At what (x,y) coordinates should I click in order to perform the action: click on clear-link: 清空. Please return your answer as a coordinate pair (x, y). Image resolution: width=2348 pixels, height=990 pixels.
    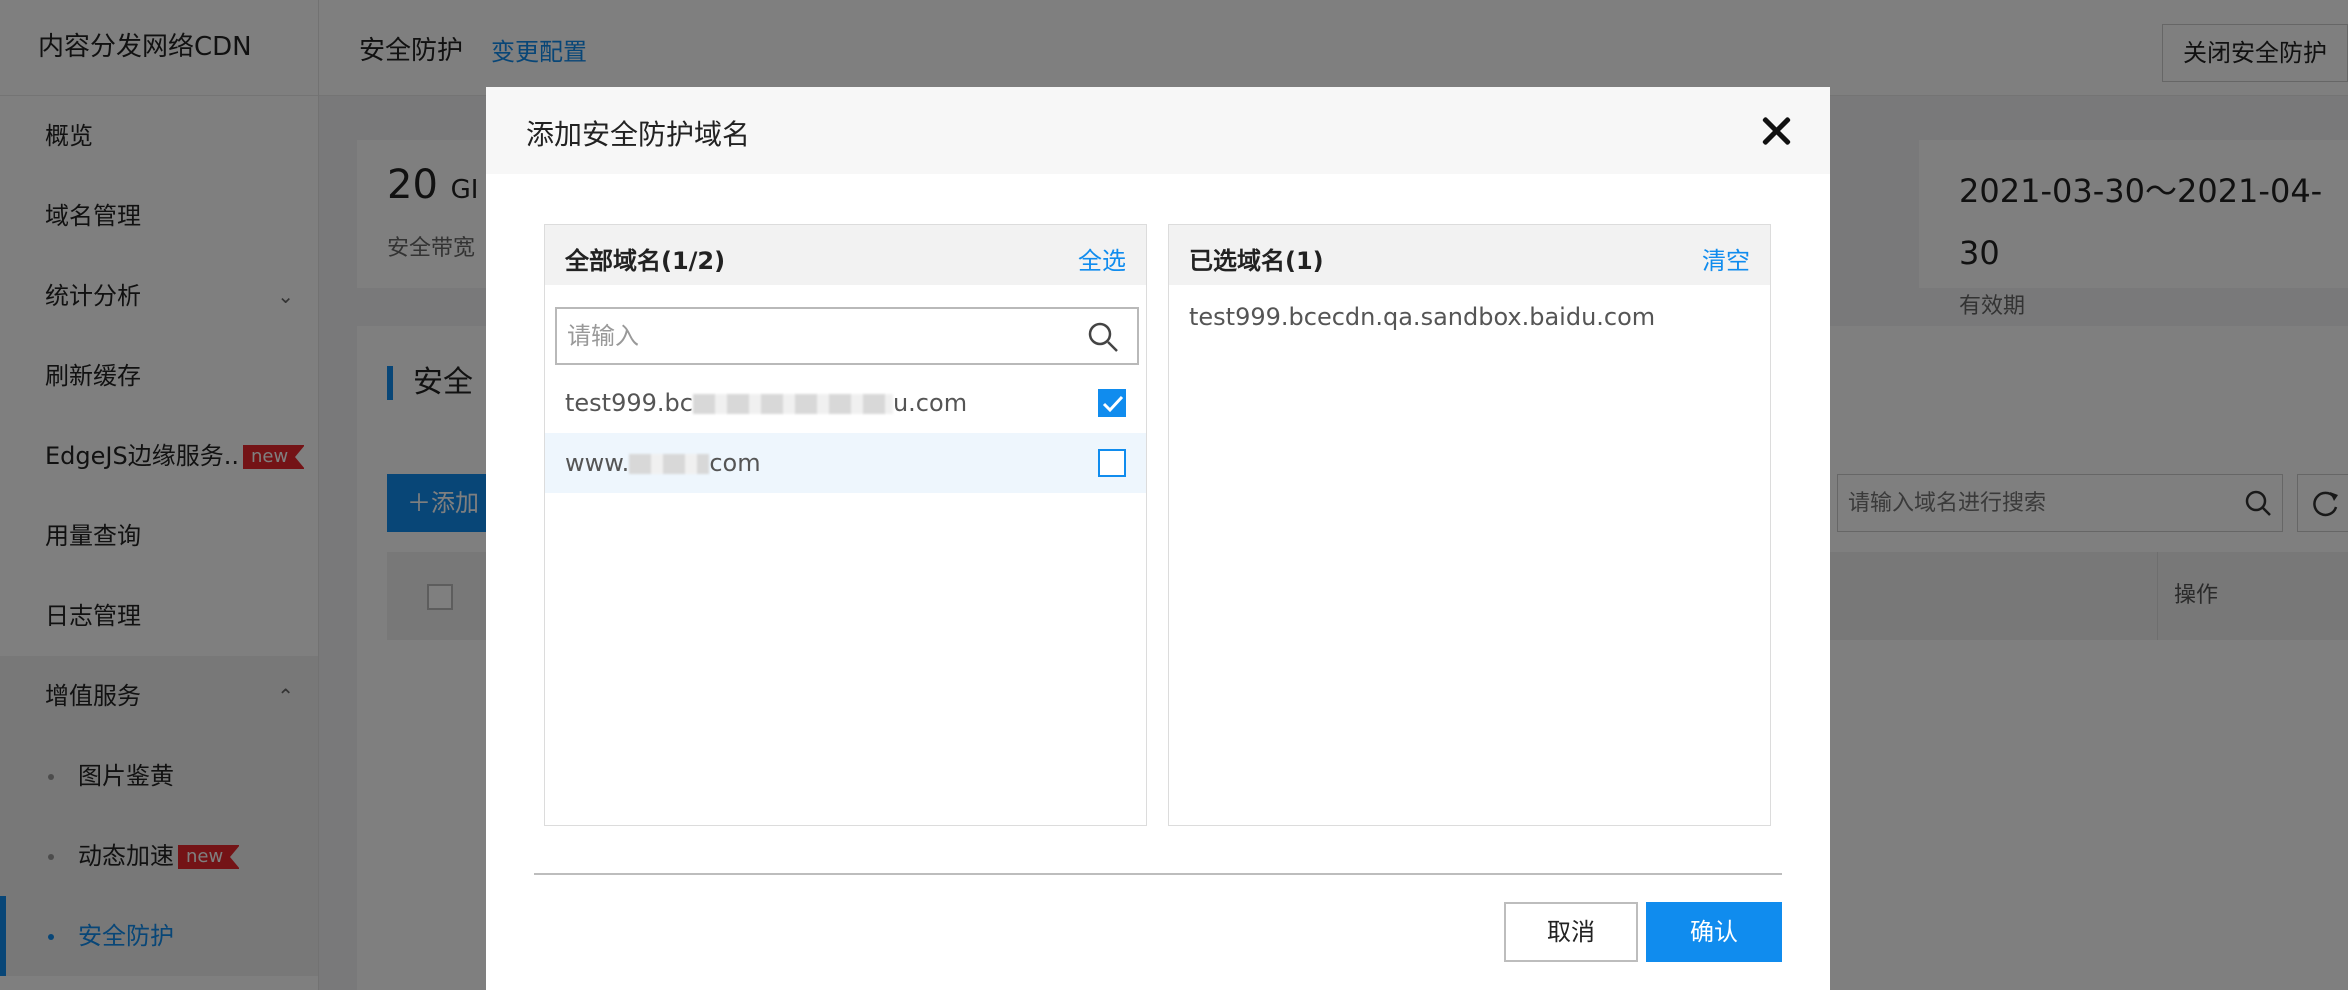
    Looking at the image, I should click on (1726, 258).